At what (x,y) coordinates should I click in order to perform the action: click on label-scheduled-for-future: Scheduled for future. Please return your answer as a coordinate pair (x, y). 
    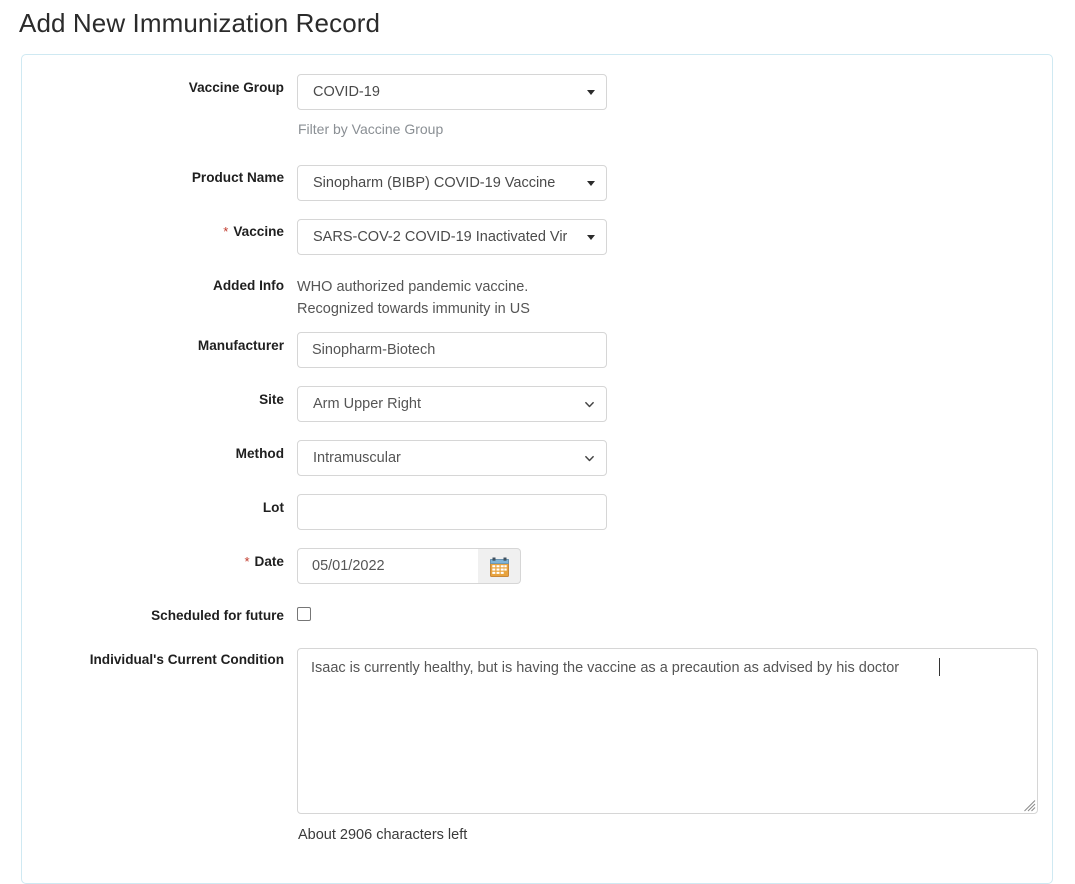
    Looking at the image, I should click on (153, 615).